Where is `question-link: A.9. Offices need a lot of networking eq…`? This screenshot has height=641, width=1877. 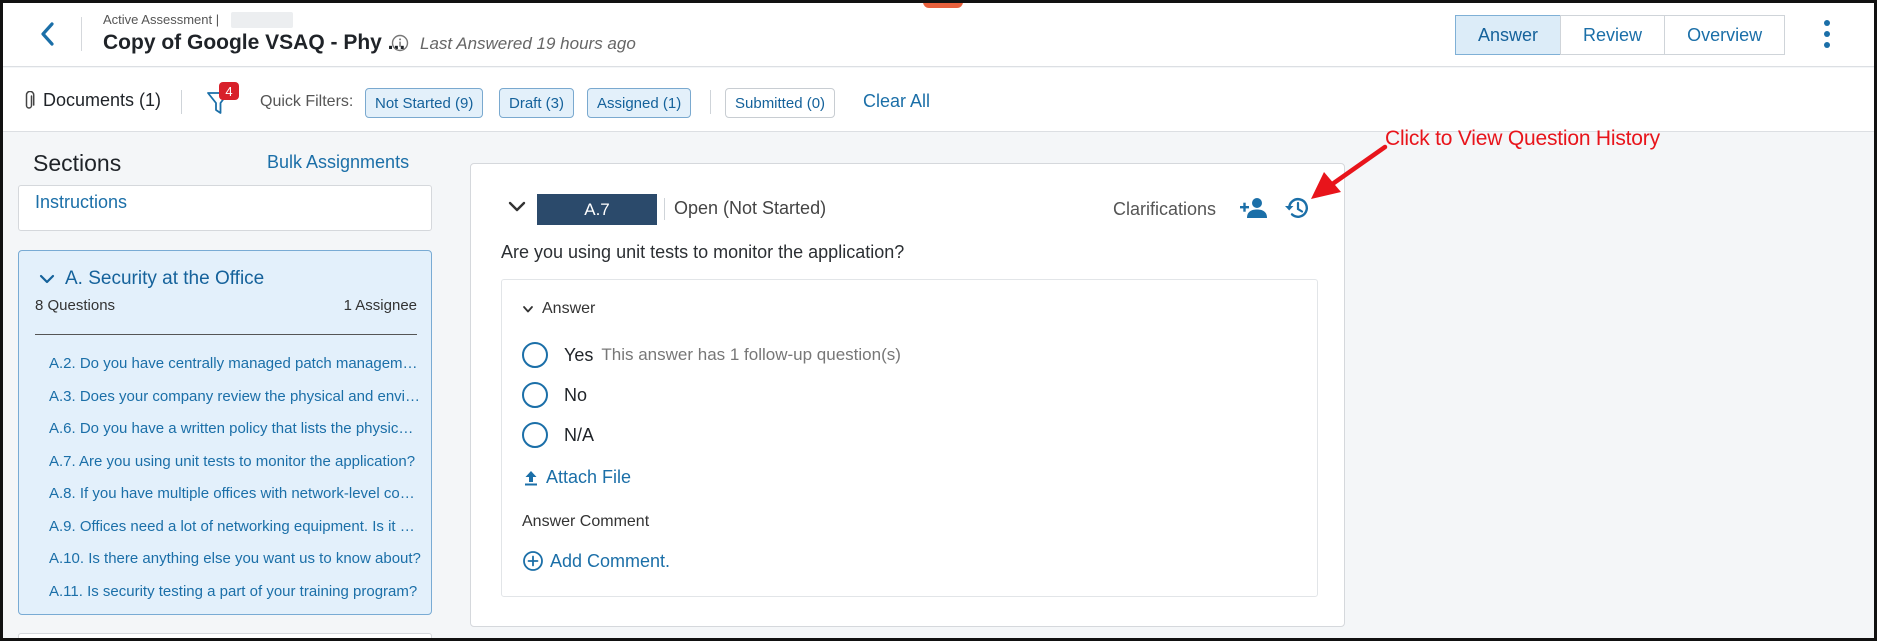 question-link: A.9. Offices need a lot of networking eq… is located at coordinates (235, 534).